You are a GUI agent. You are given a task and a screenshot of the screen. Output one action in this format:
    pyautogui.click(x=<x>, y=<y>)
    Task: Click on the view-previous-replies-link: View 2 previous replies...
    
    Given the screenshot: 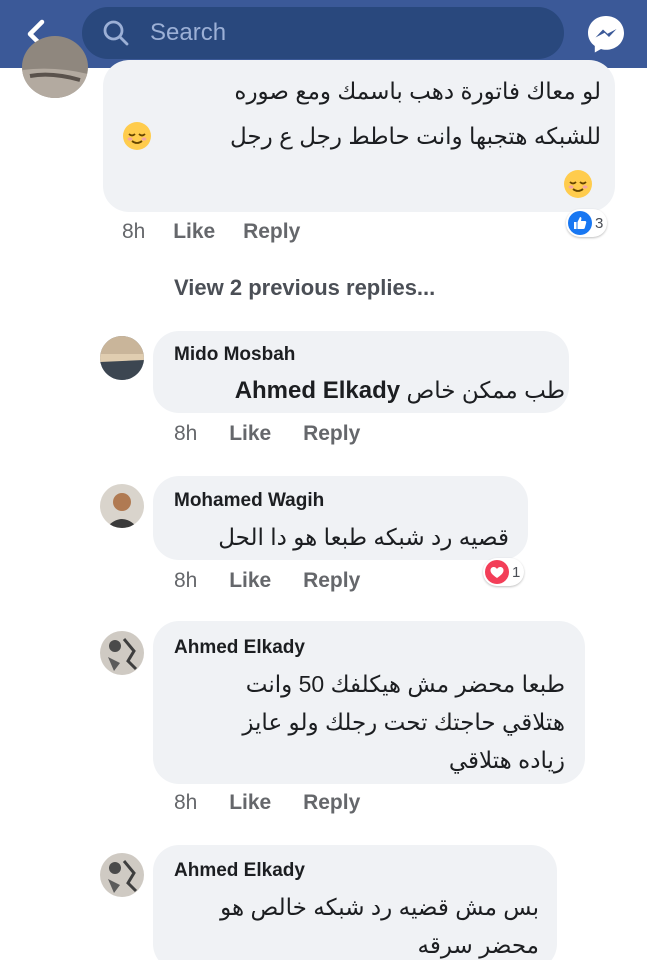 What is the action you would take?
    pyautogui.click(x=304, y=288)
    